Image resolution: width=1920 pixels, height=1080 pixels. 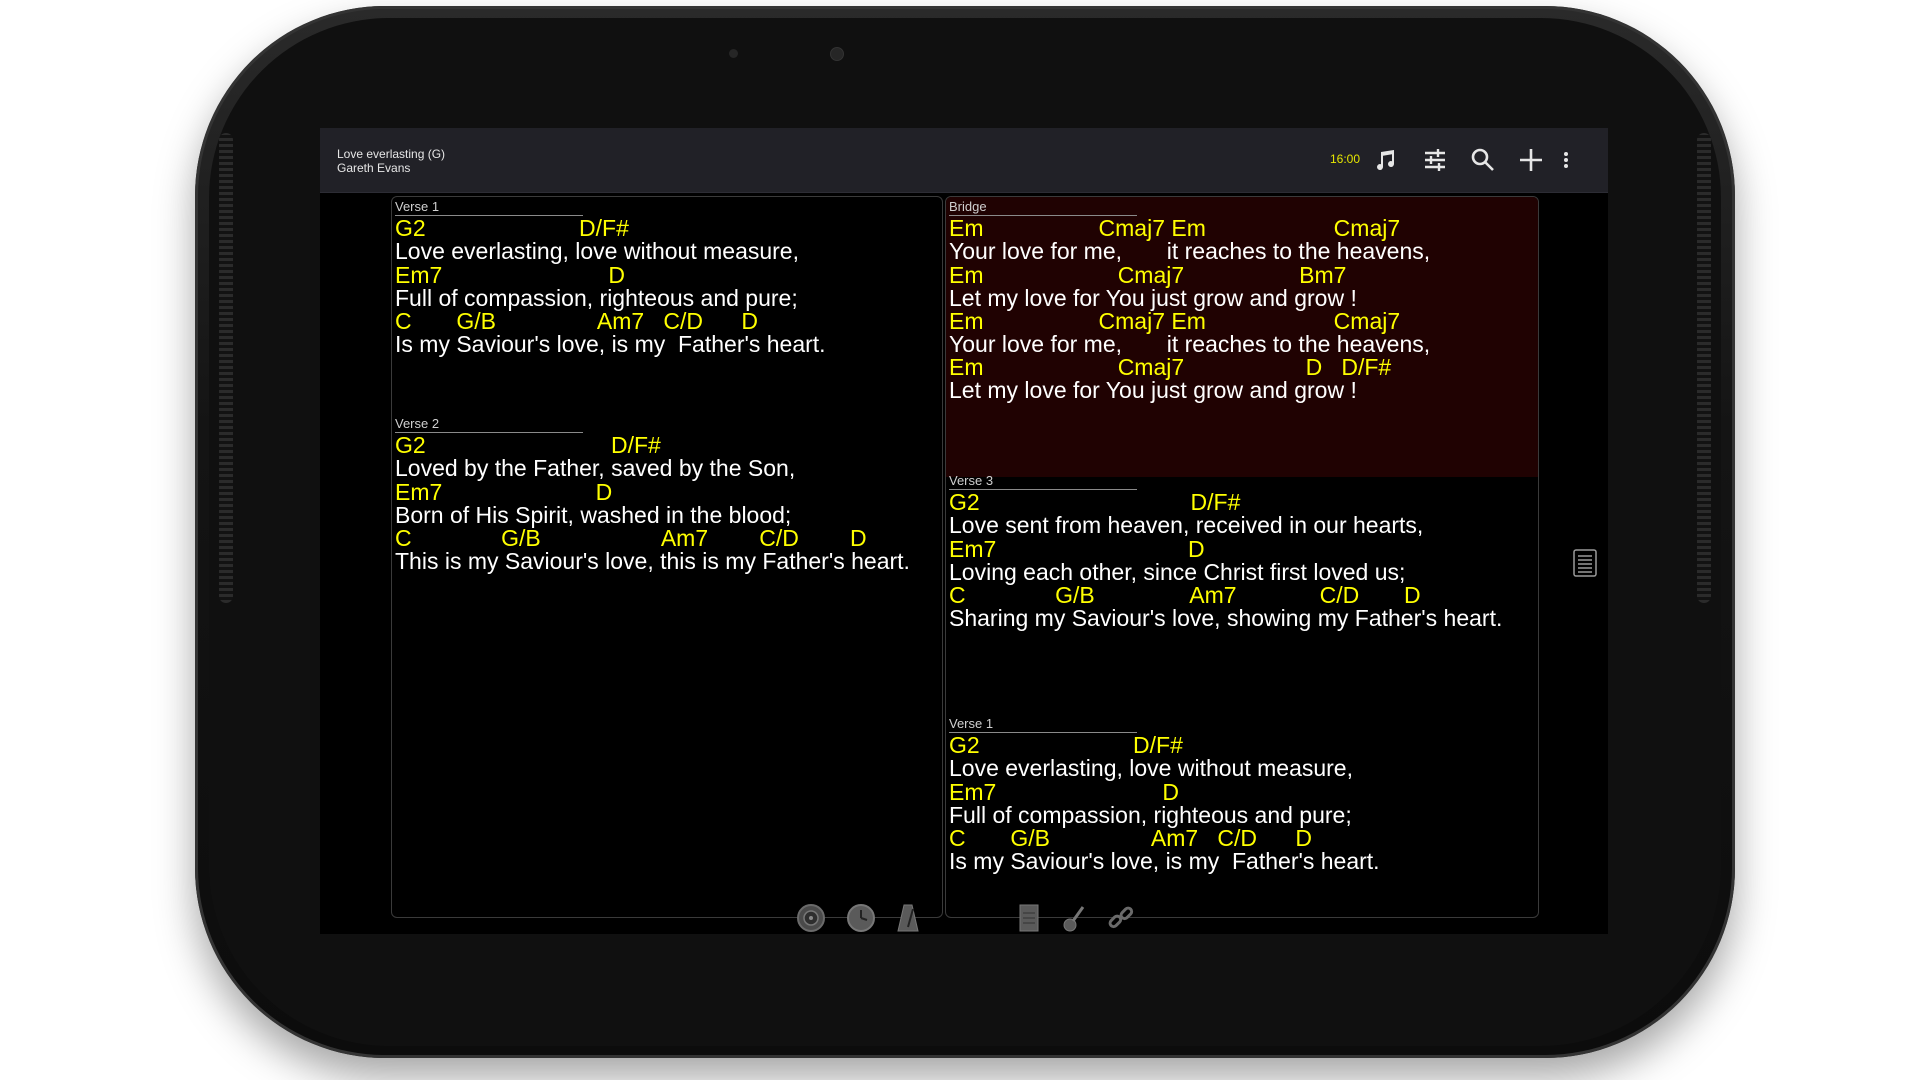 I want to click on song-artist: Gareth Evans, so click(x=374, y=168).